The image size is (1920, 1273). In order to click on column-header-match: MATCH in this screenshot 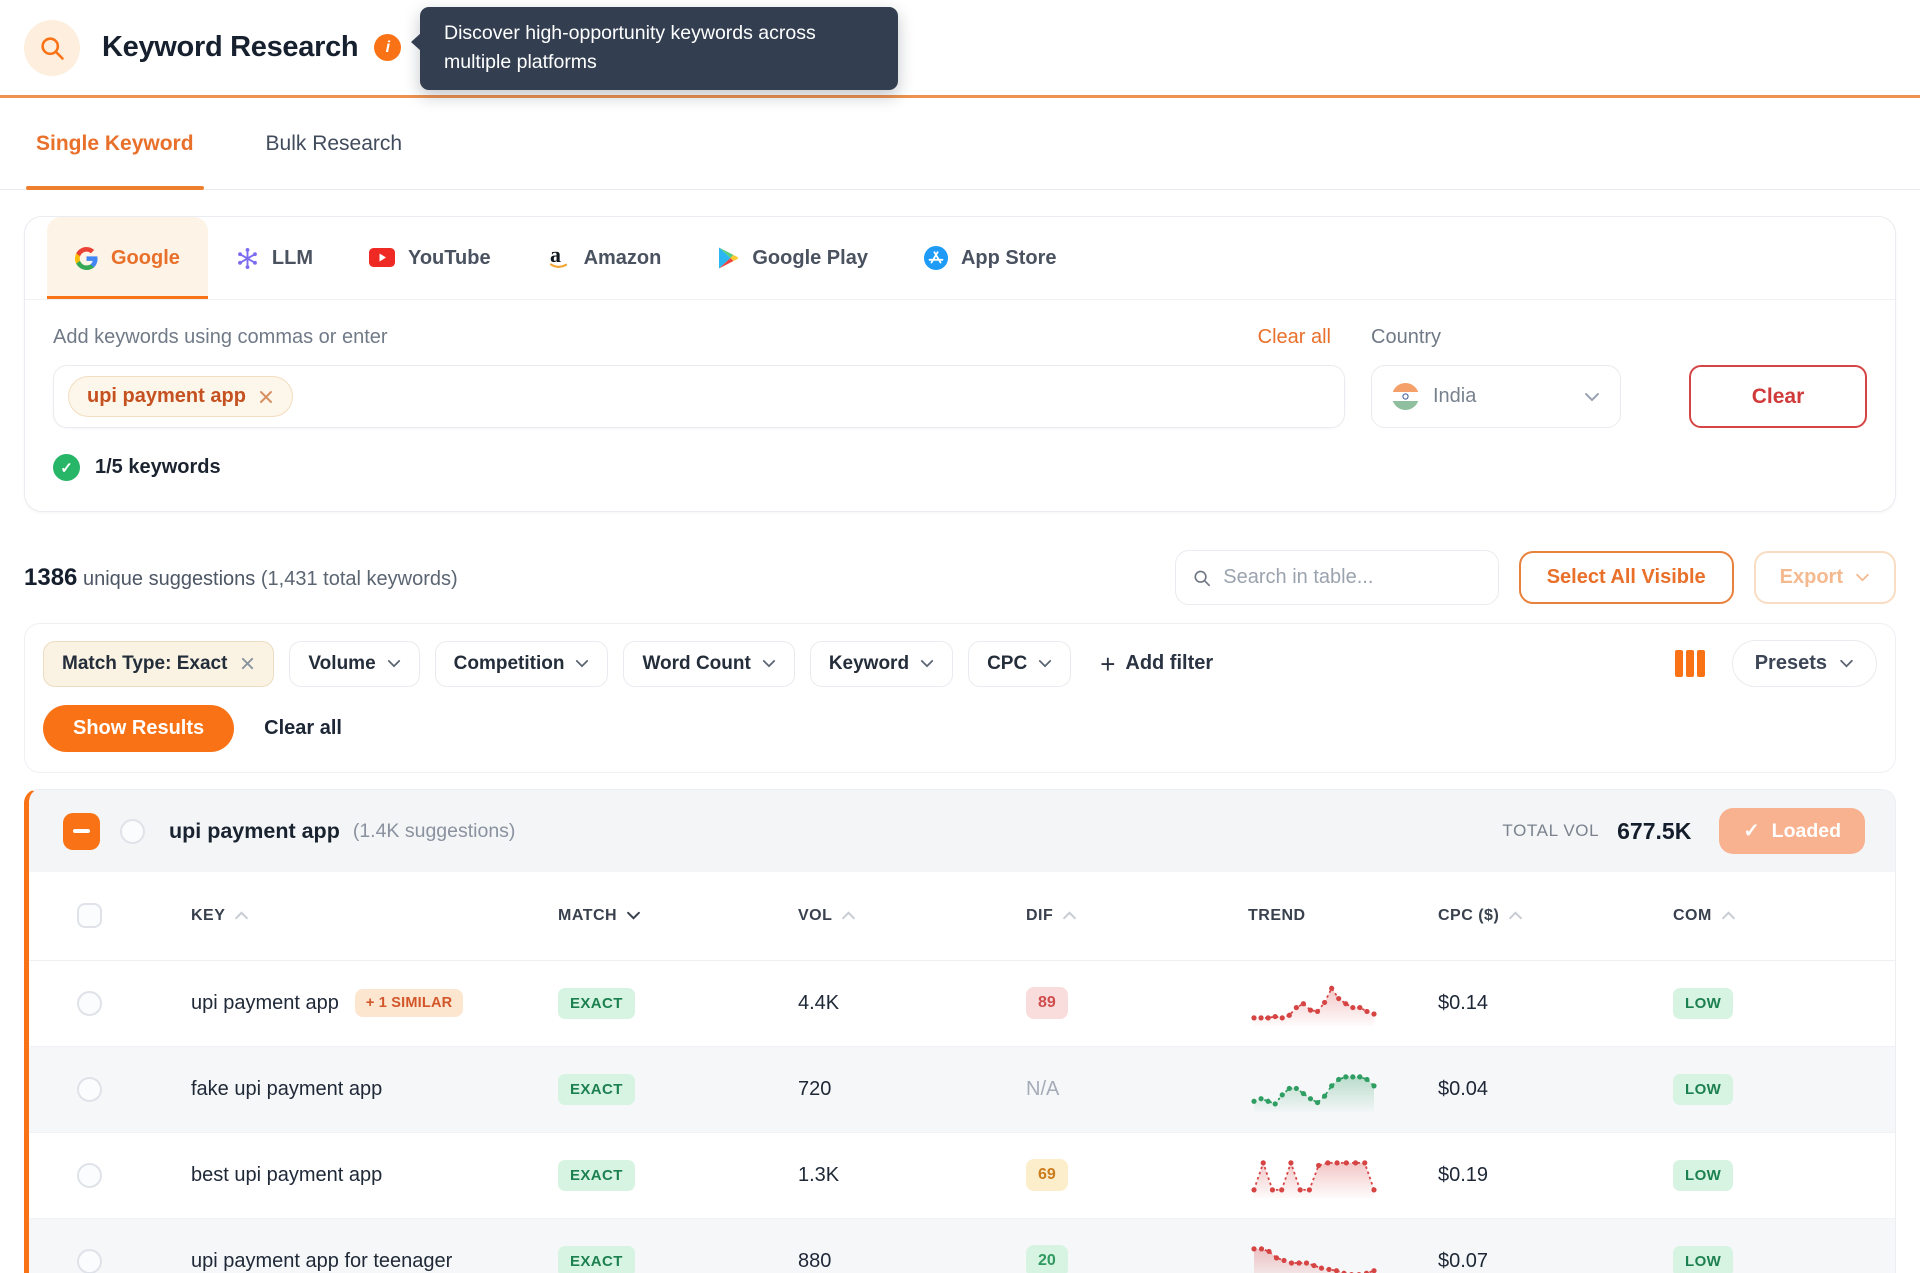, I will do `click(678, 916)`.